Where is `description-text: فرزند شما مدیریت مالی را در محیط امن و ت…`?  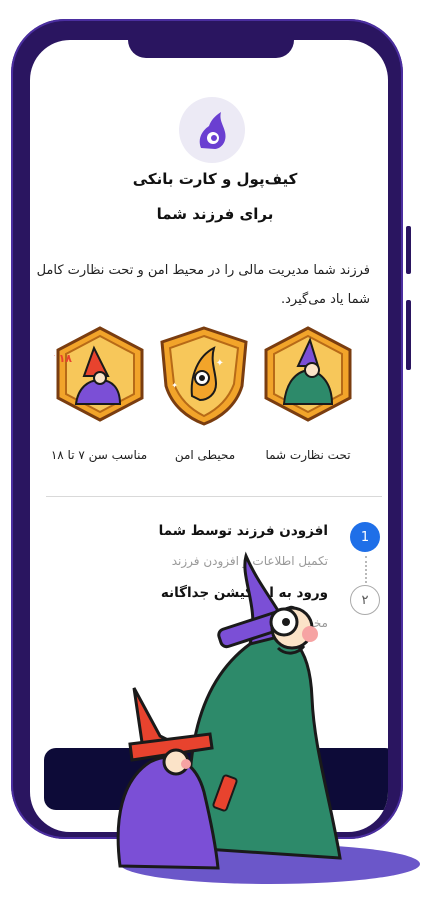
description-text: فرزند شما مدیریت مالی را در محیط امن و ت… is located at coordinates (203, 285).